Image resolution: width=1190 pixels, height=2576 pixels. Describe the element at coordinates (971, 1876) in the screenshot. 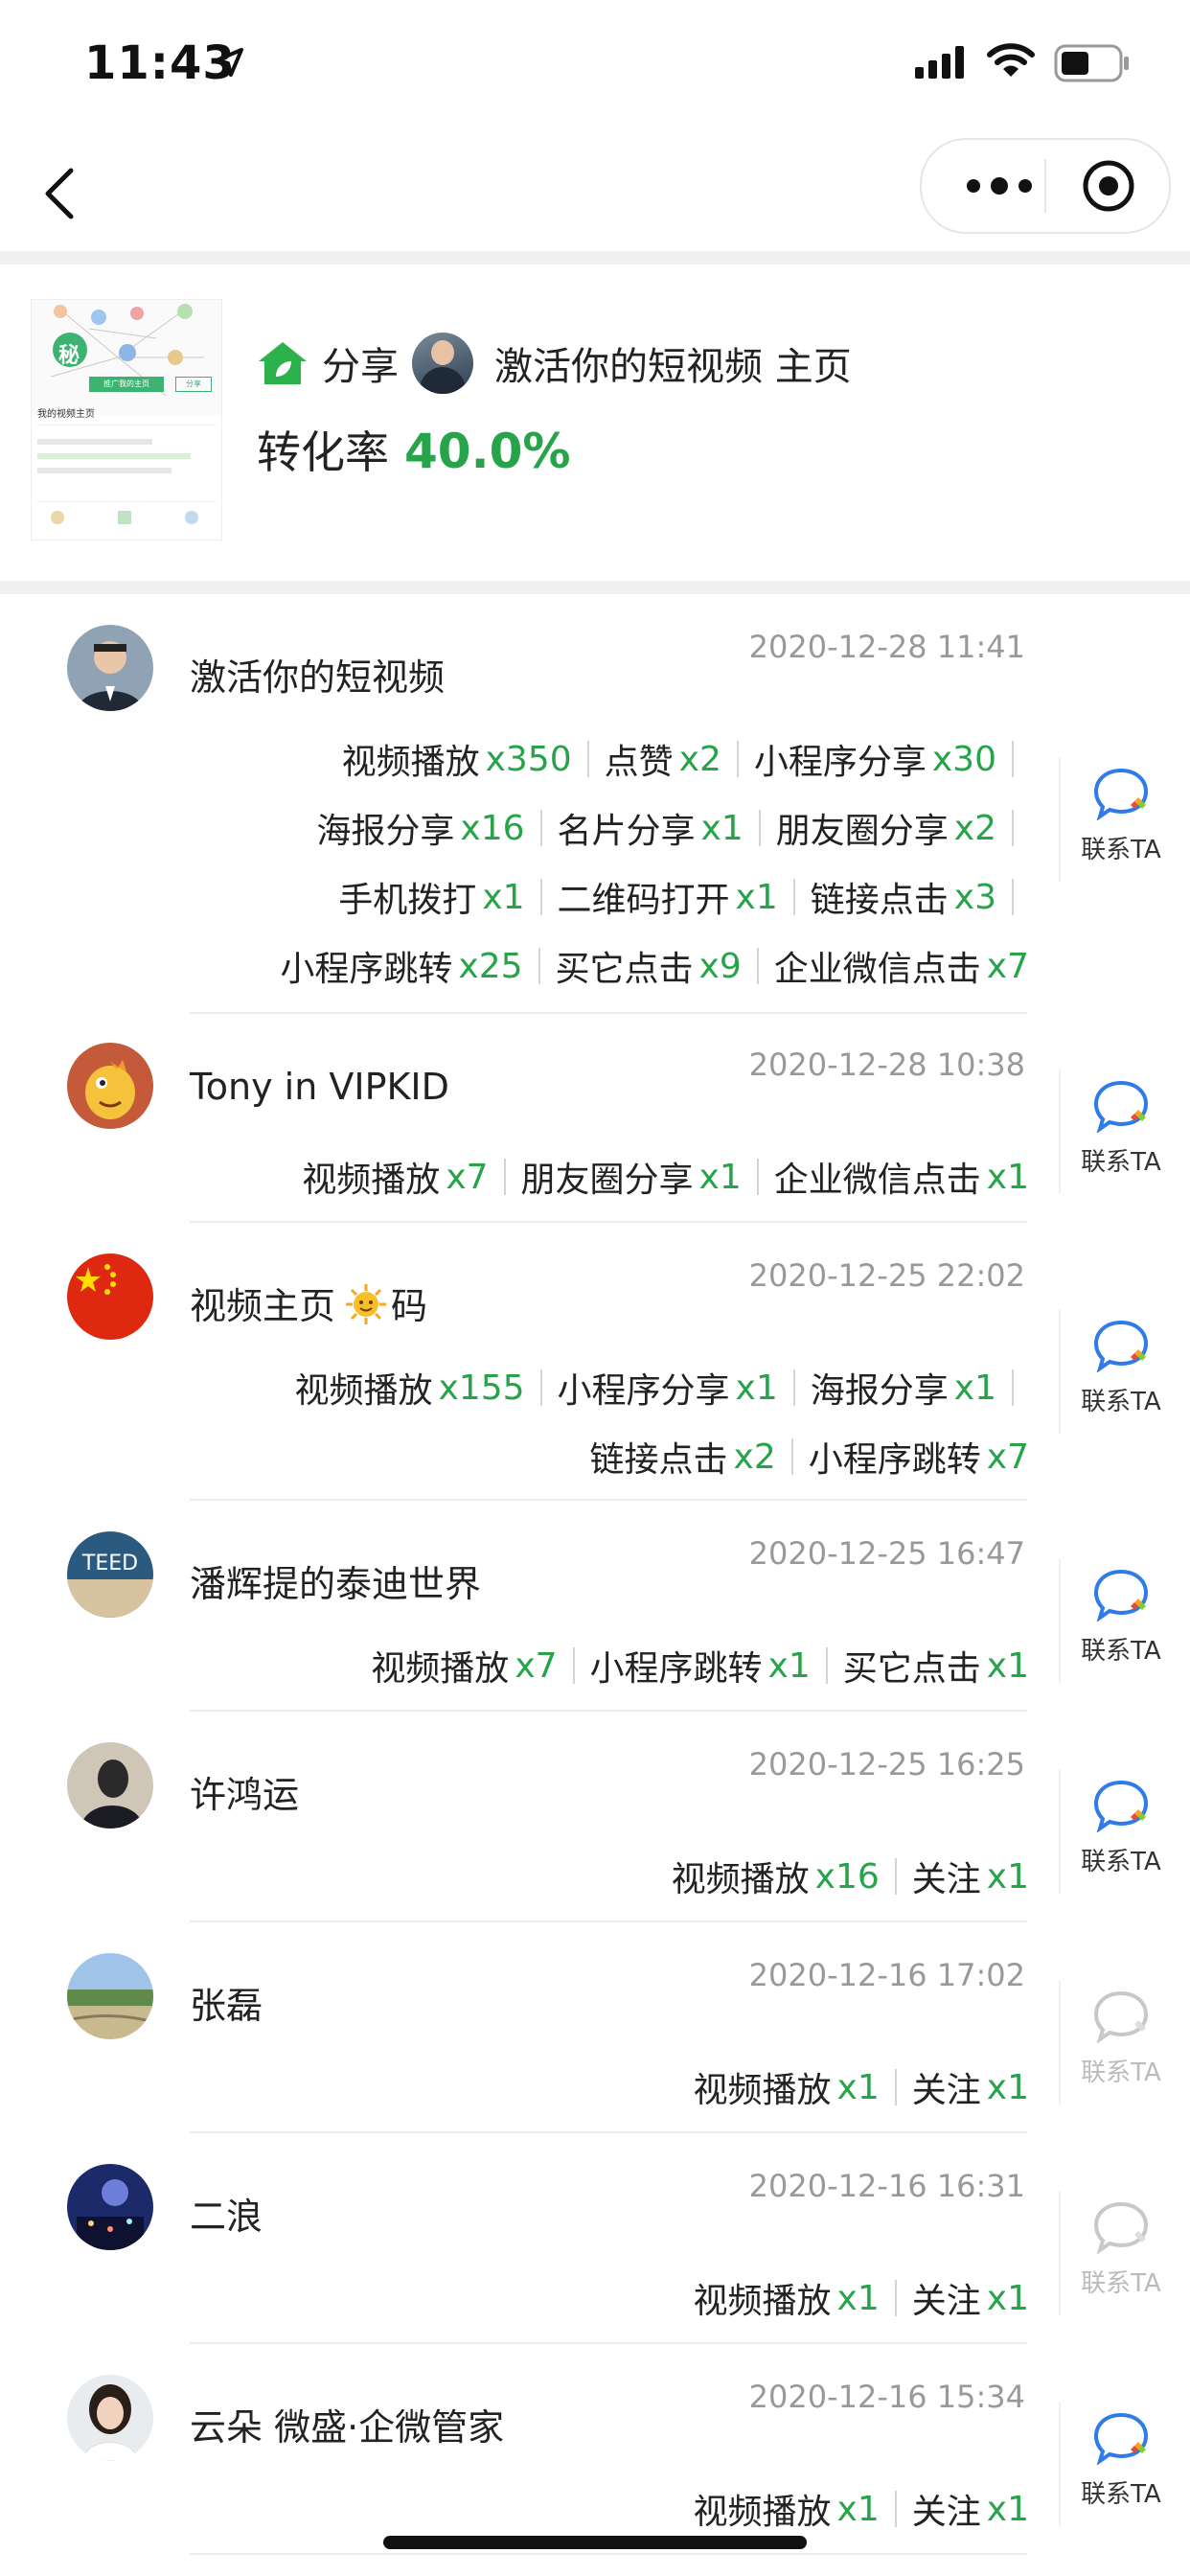

I see `stat-item: 关注 x1` at that location.